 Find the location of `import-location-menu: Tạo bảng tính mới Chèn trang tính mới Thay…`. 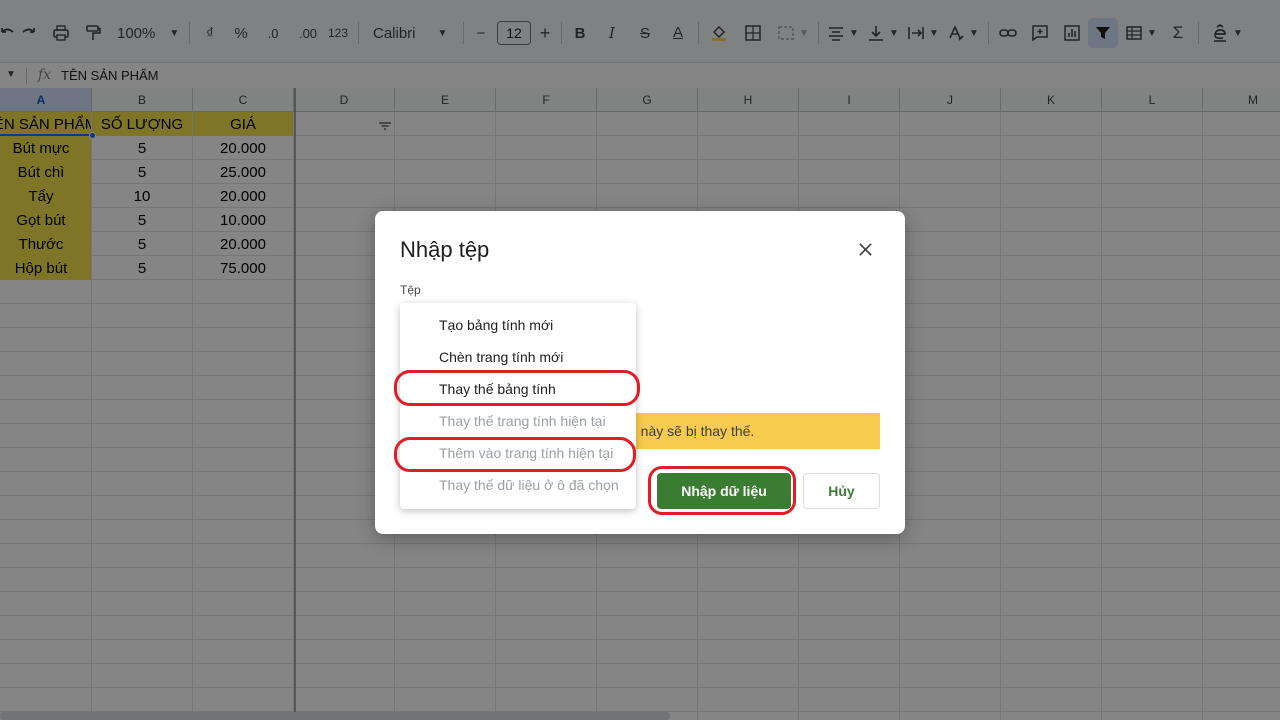

import-location-menu: Tạo bảng tính mới Chèn trang tính mới Thay… is located at coordinates (518, 406).